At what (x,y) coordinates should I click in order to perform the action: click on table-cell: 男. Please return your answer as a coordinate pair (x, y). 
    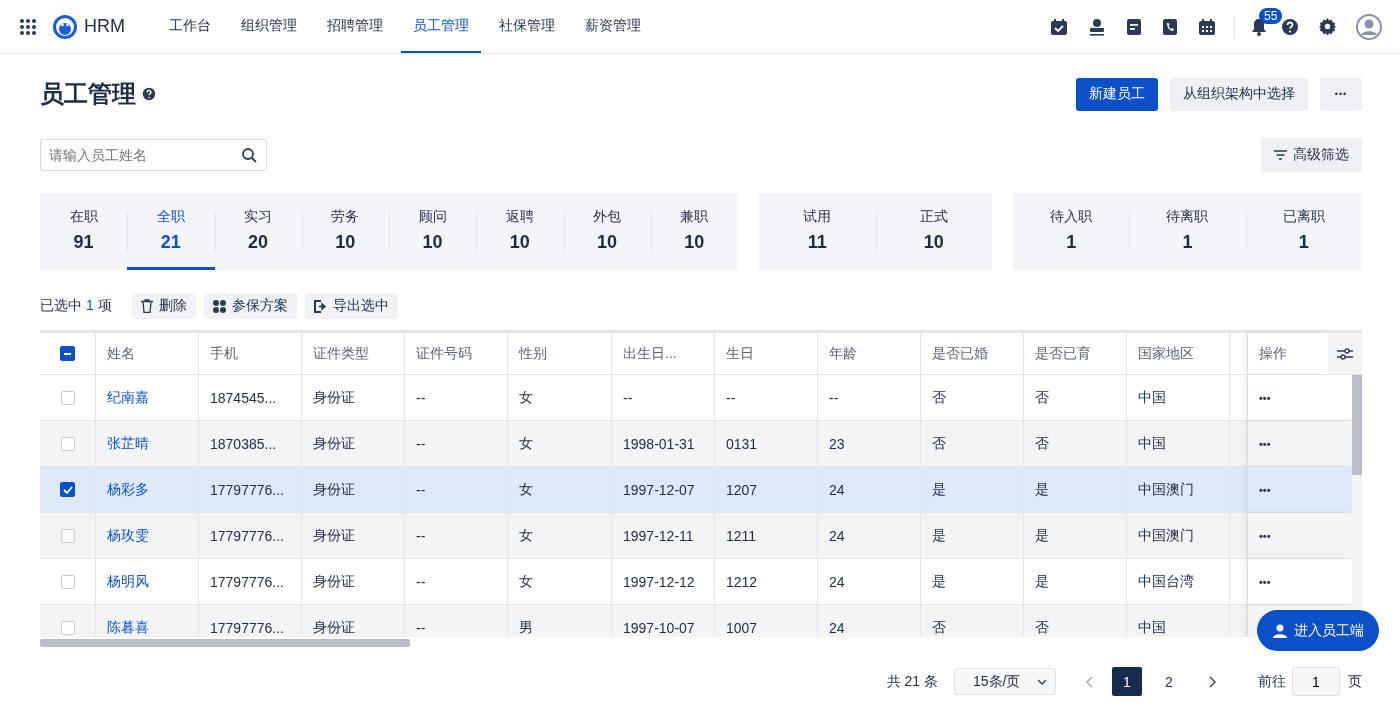
    Looking at the image, I should click on (560, 621).